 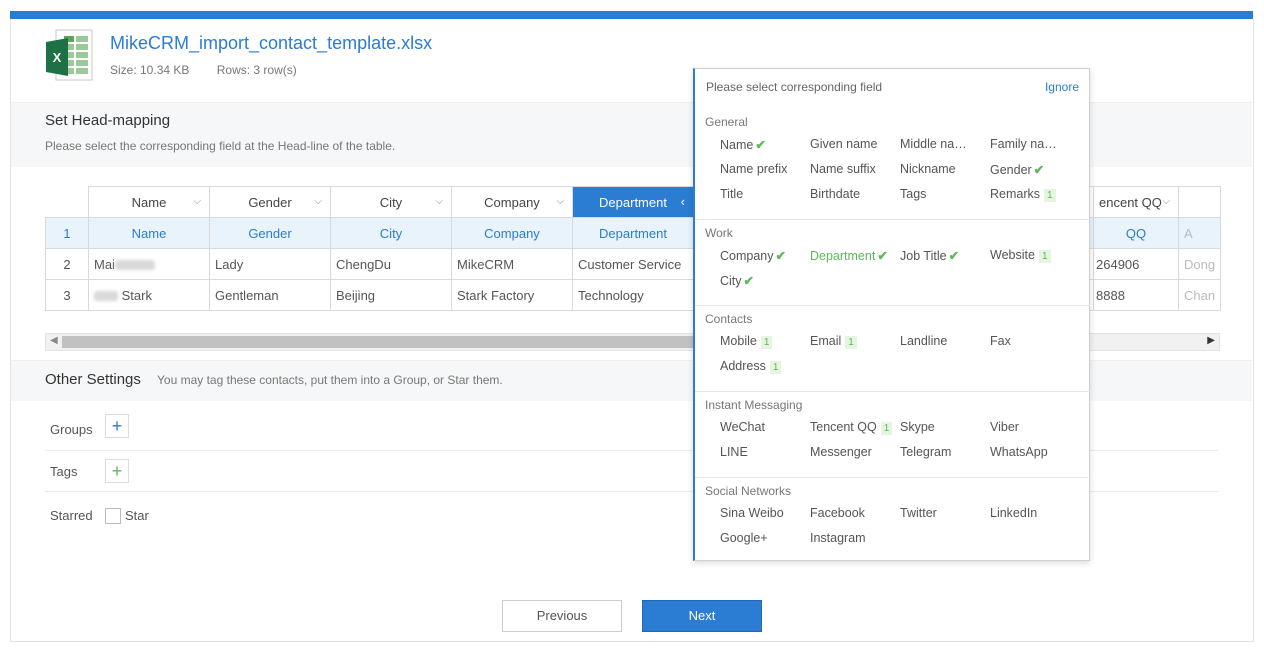 What do you see at coordinates (108, 120) in the screenshot?
I see `head-mapping-title: Set Head-mapping` at bounding box center [108, 120].